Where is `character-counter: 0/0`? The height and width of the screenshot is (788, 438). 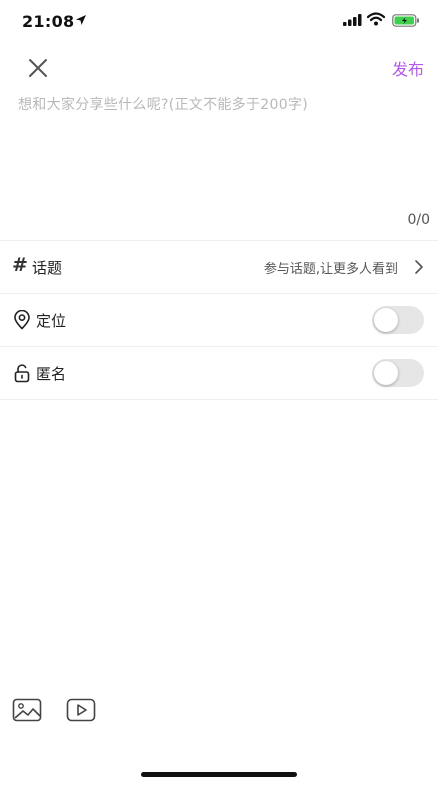
character-counter: 0/0 is located at coordinates (418, 220).